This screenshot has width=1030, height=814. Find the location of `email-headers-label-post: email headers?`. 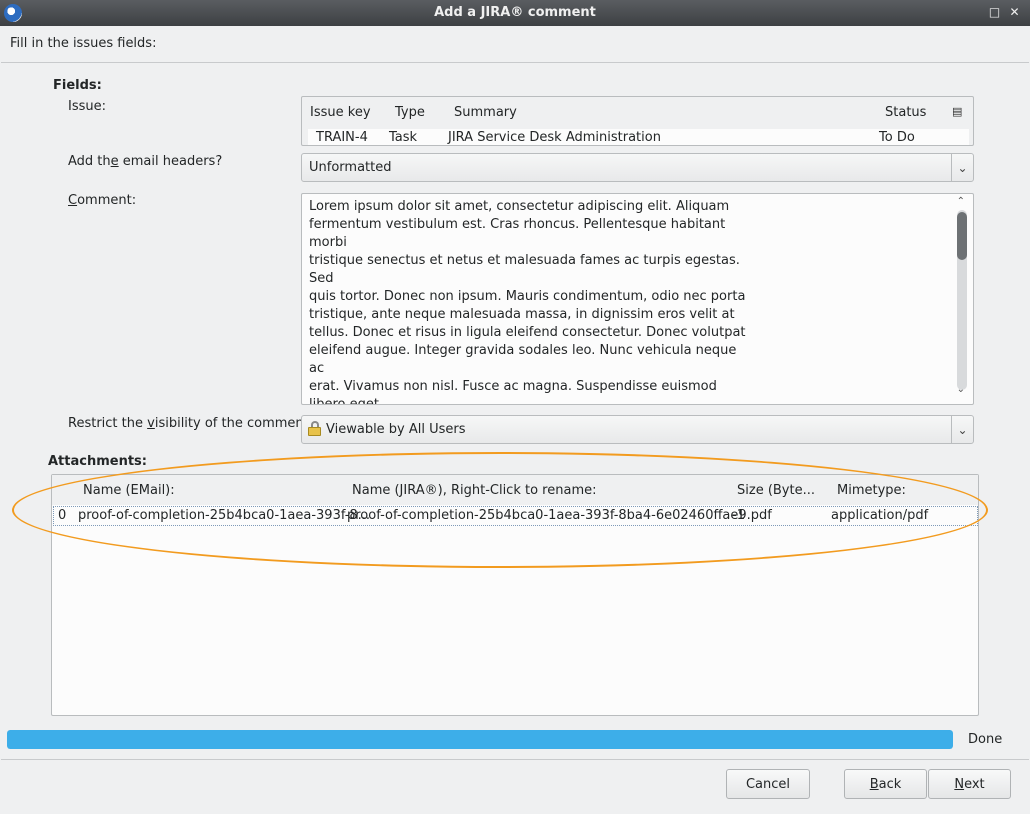

email-headers-label-post: email headers? is located at coordinates (170, 161).